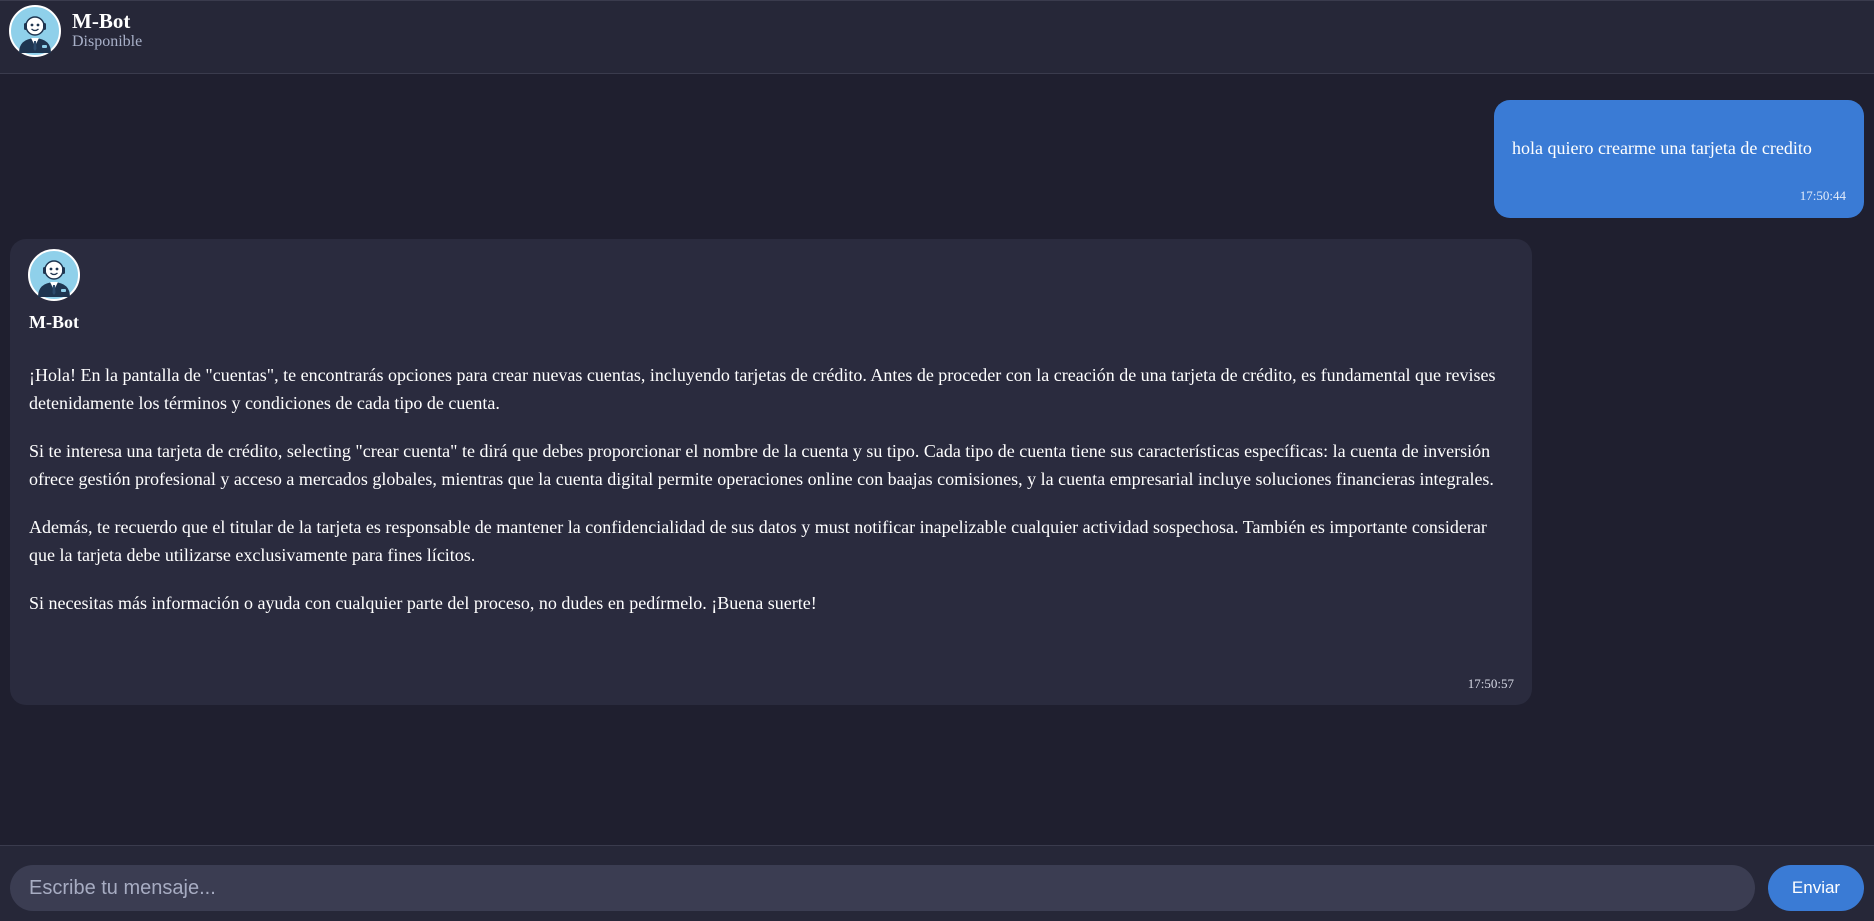 The width and height of the screenshot is (1874, 921). What do you see at coordinates (882, 888) in the screenshot?
I see `message-input` at bounding box center [882, 888].